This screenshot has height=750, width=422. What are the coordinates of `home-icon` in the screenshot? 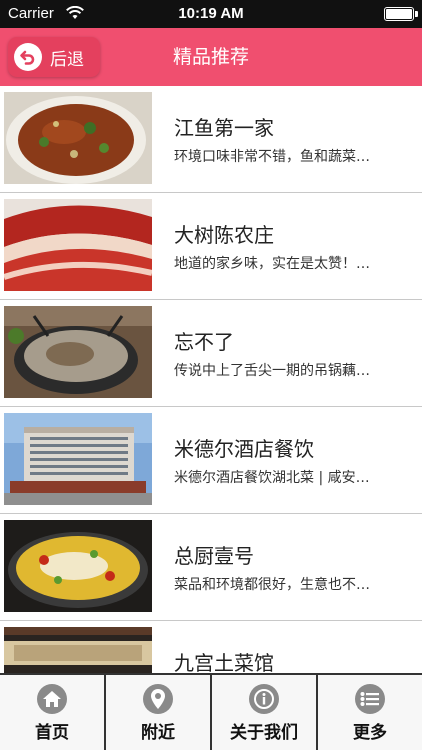 It's located at (52, 699).